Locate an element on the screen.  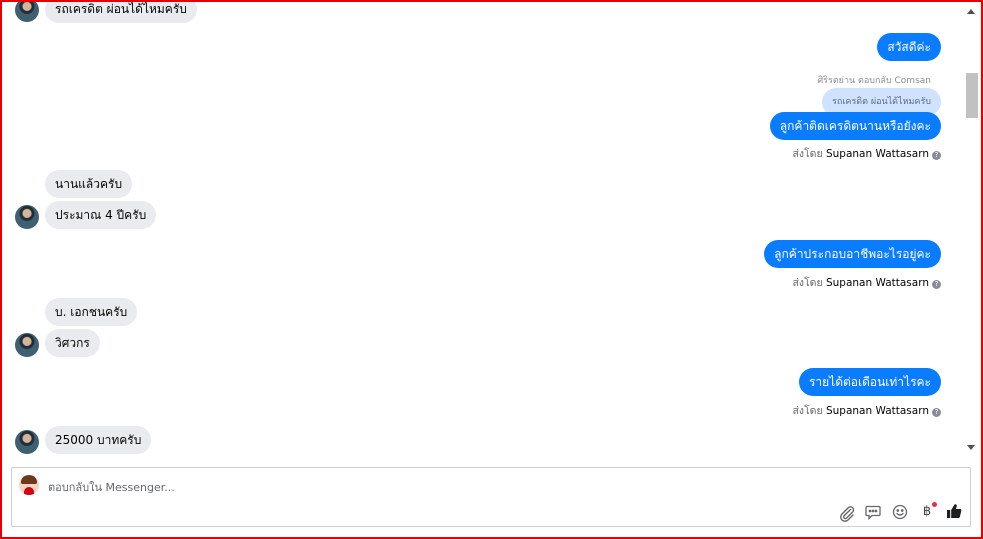
incoming-message: ประมาณ 4 ปีครับ is located at coordinates (101, 215).